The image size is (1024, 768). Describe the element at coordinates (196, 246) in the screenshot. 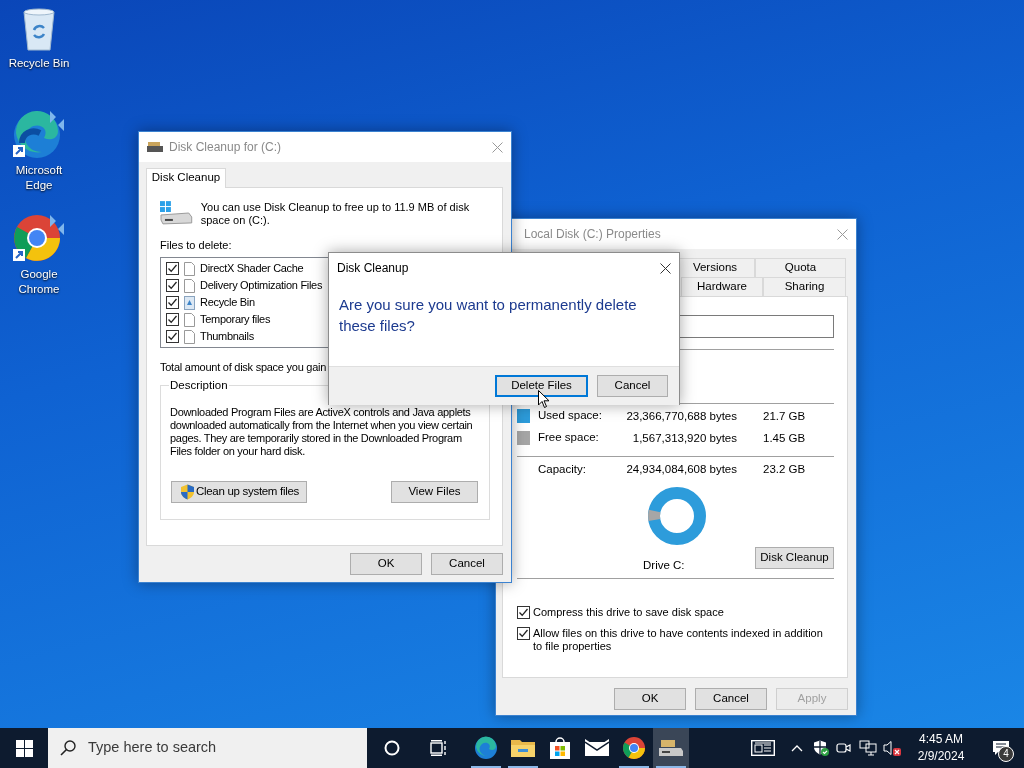

I see `section-label: Files to delete:` at that location.